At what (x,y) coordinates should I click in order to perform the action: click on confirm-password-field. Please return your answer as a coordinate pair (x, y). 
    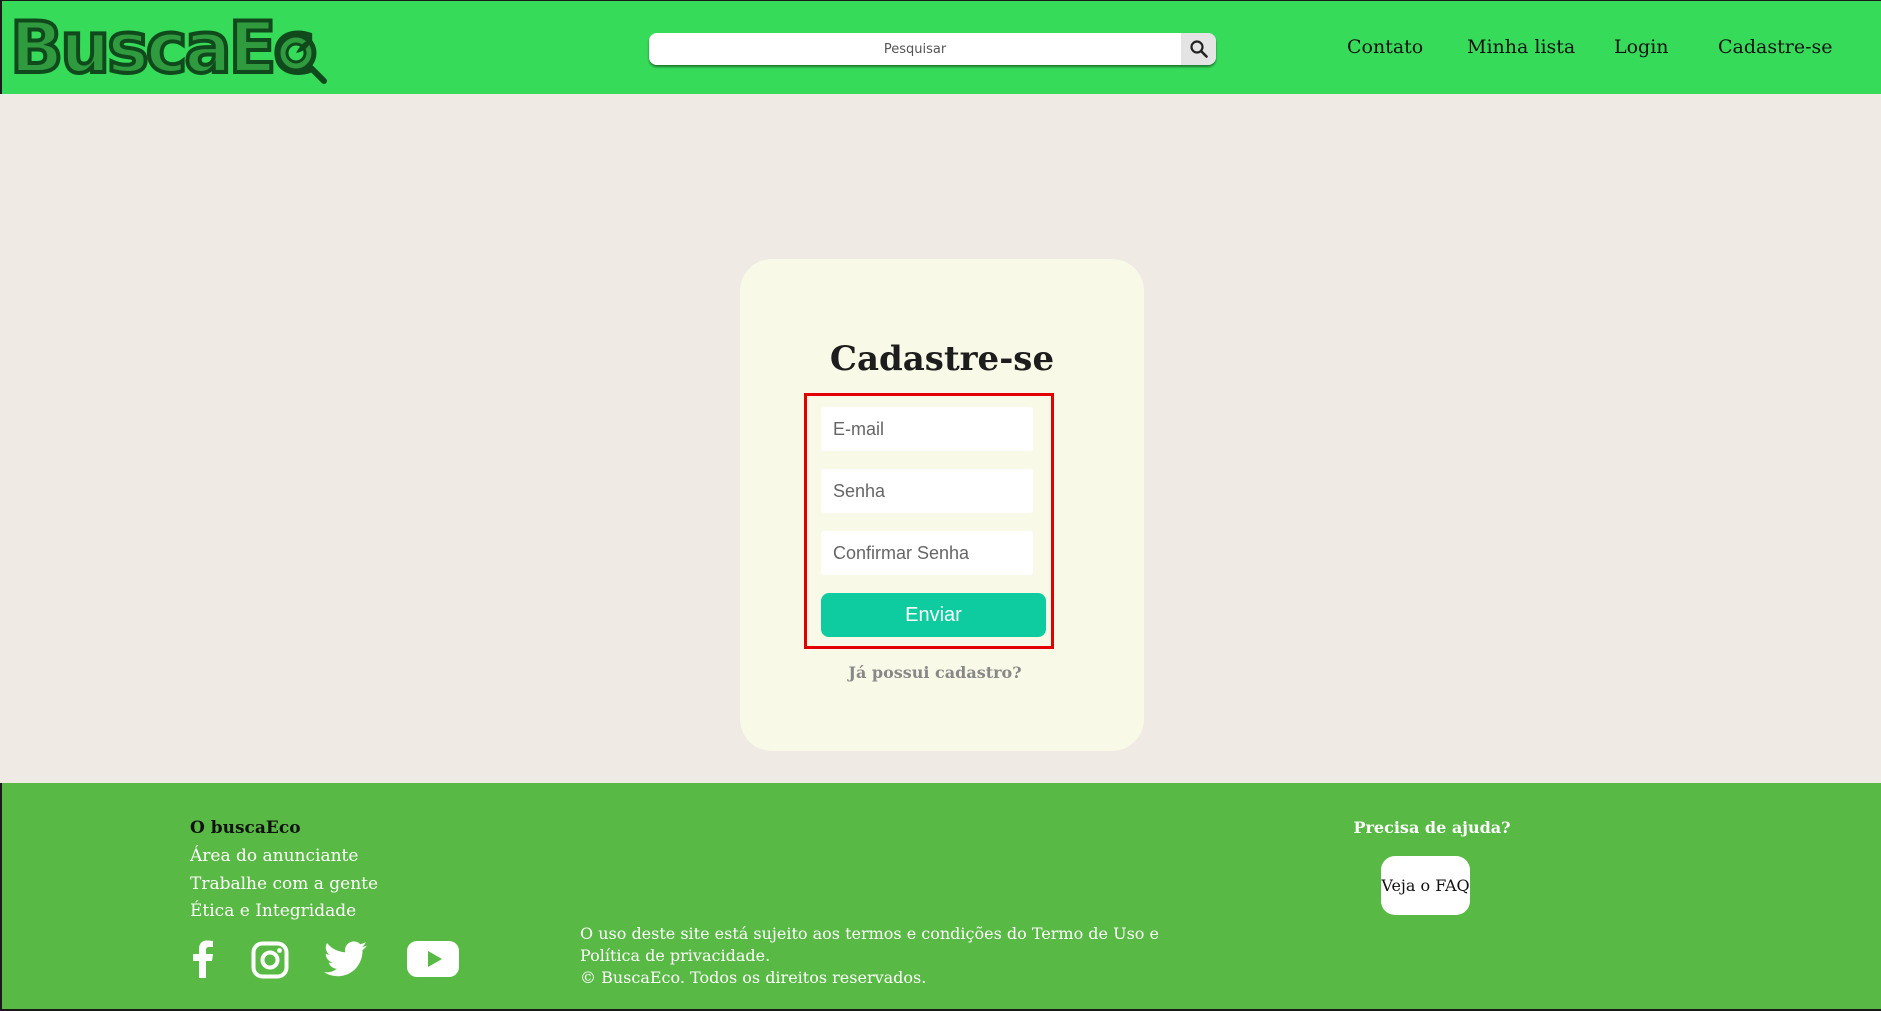
    Looking at the image, I should click on (927, 553).